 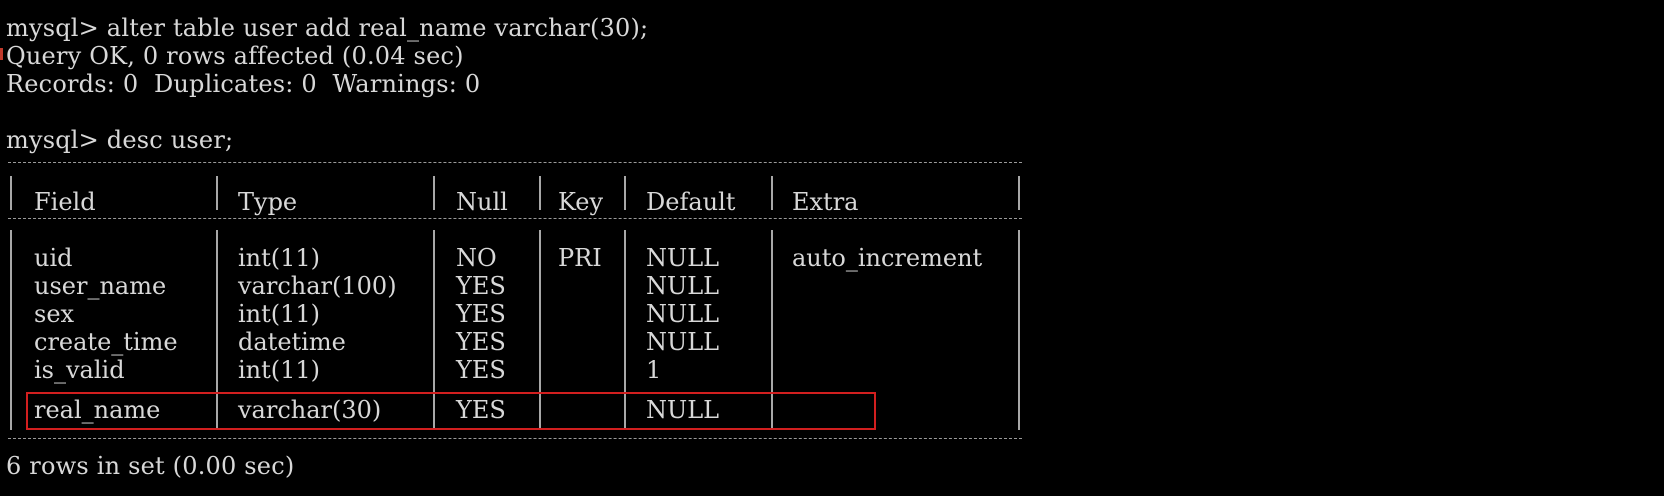 What do you see at coordinates (825, 202) in the screenshot?
I see `header-extra: Extra` at bounding box center [825, 202].